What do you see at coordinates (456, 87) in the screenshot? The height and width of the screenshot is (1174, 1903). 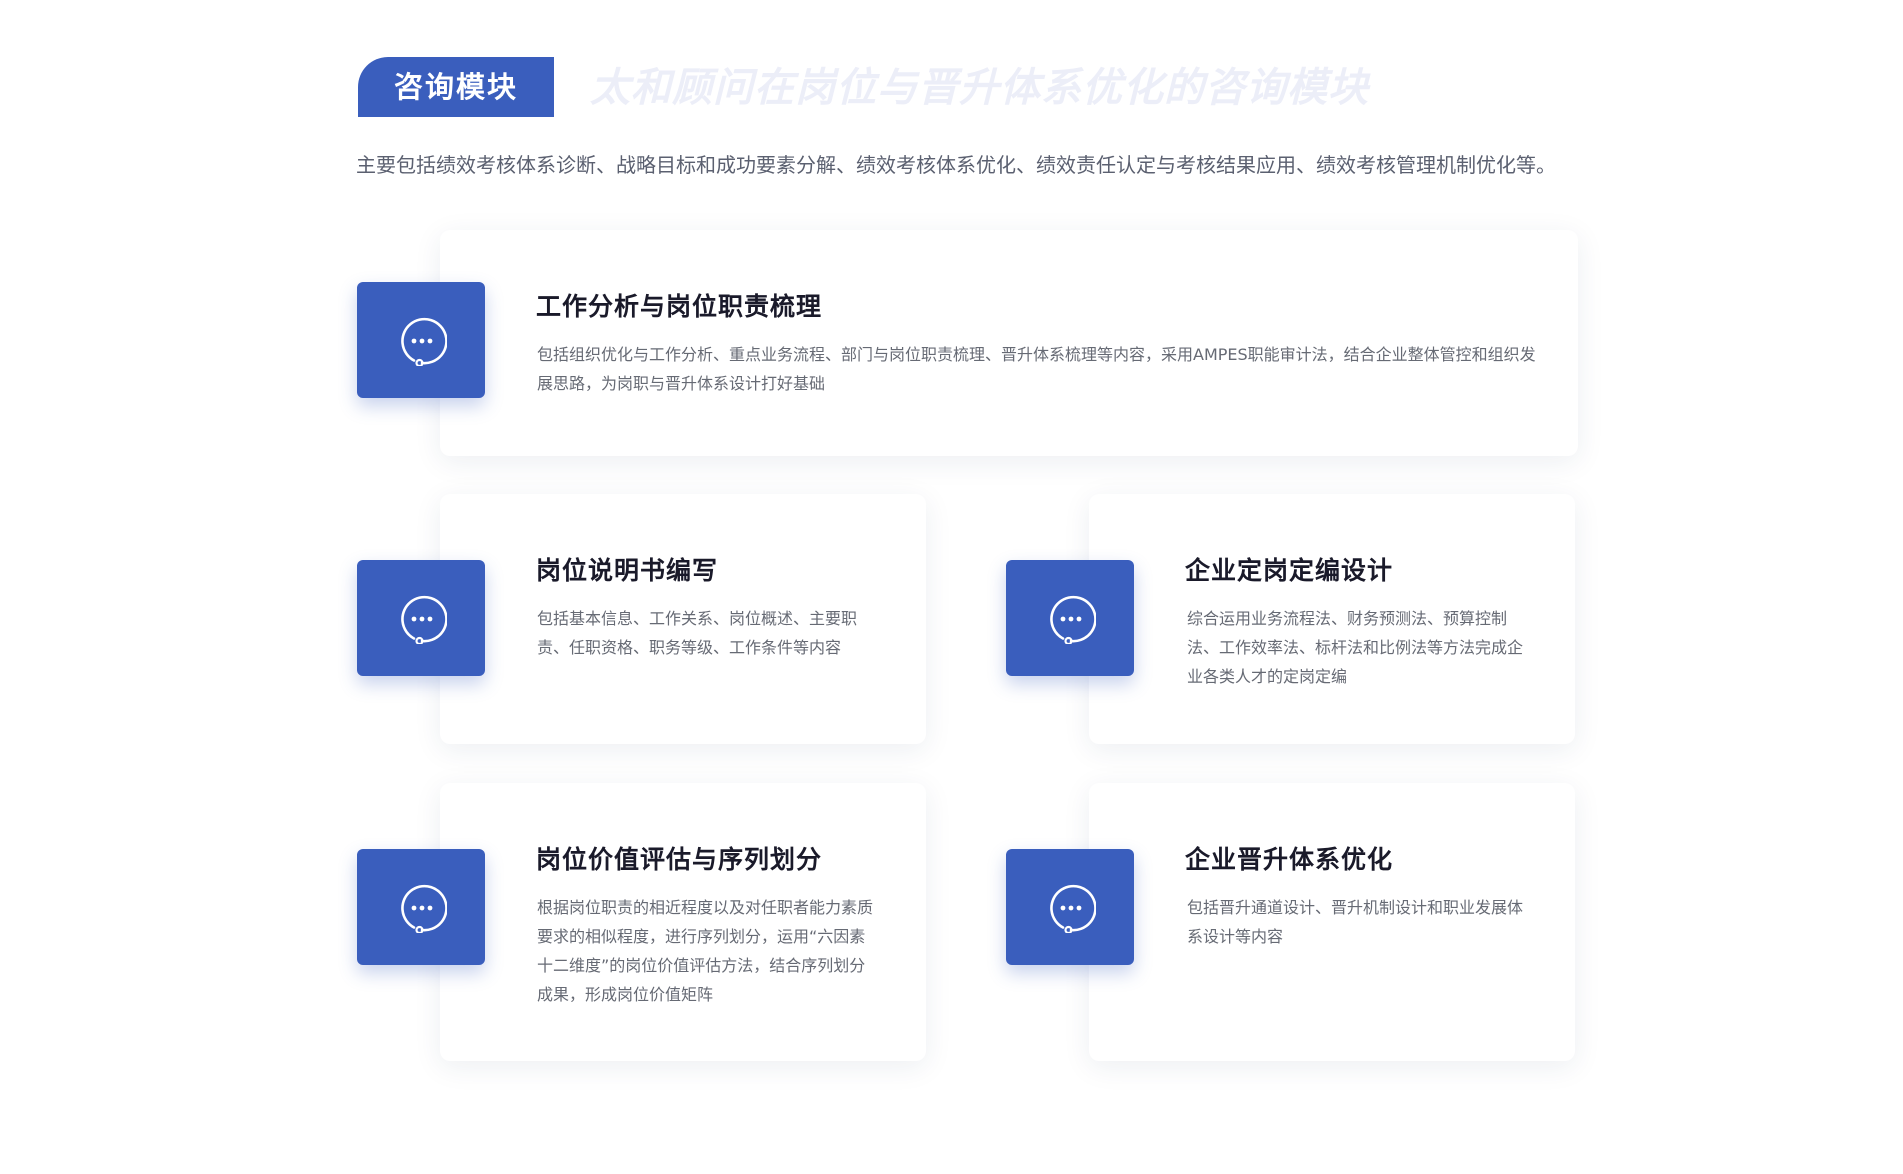 I see `section-tag: 咨询模块` at bounding box center [456, 87].